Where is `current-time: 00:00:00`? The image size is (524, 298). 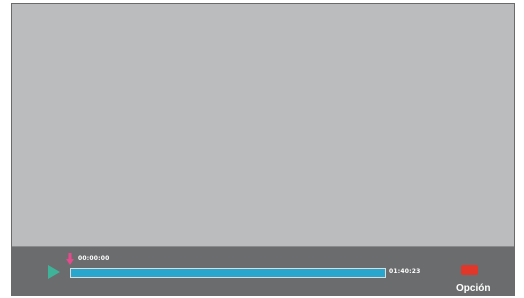
current-time: 00:00:00 is located at coordinates (94, 258).